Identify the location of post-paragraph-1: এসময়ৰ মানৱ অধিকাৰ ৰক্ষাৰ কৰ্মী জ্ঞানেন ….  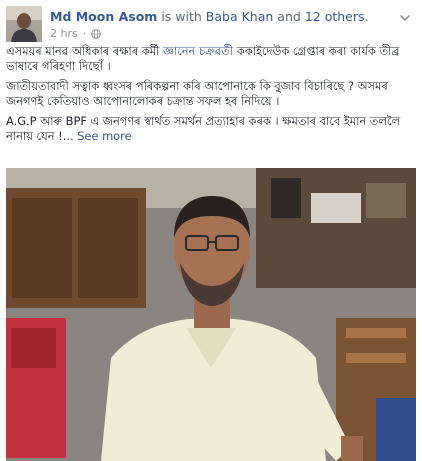
(211, 58).